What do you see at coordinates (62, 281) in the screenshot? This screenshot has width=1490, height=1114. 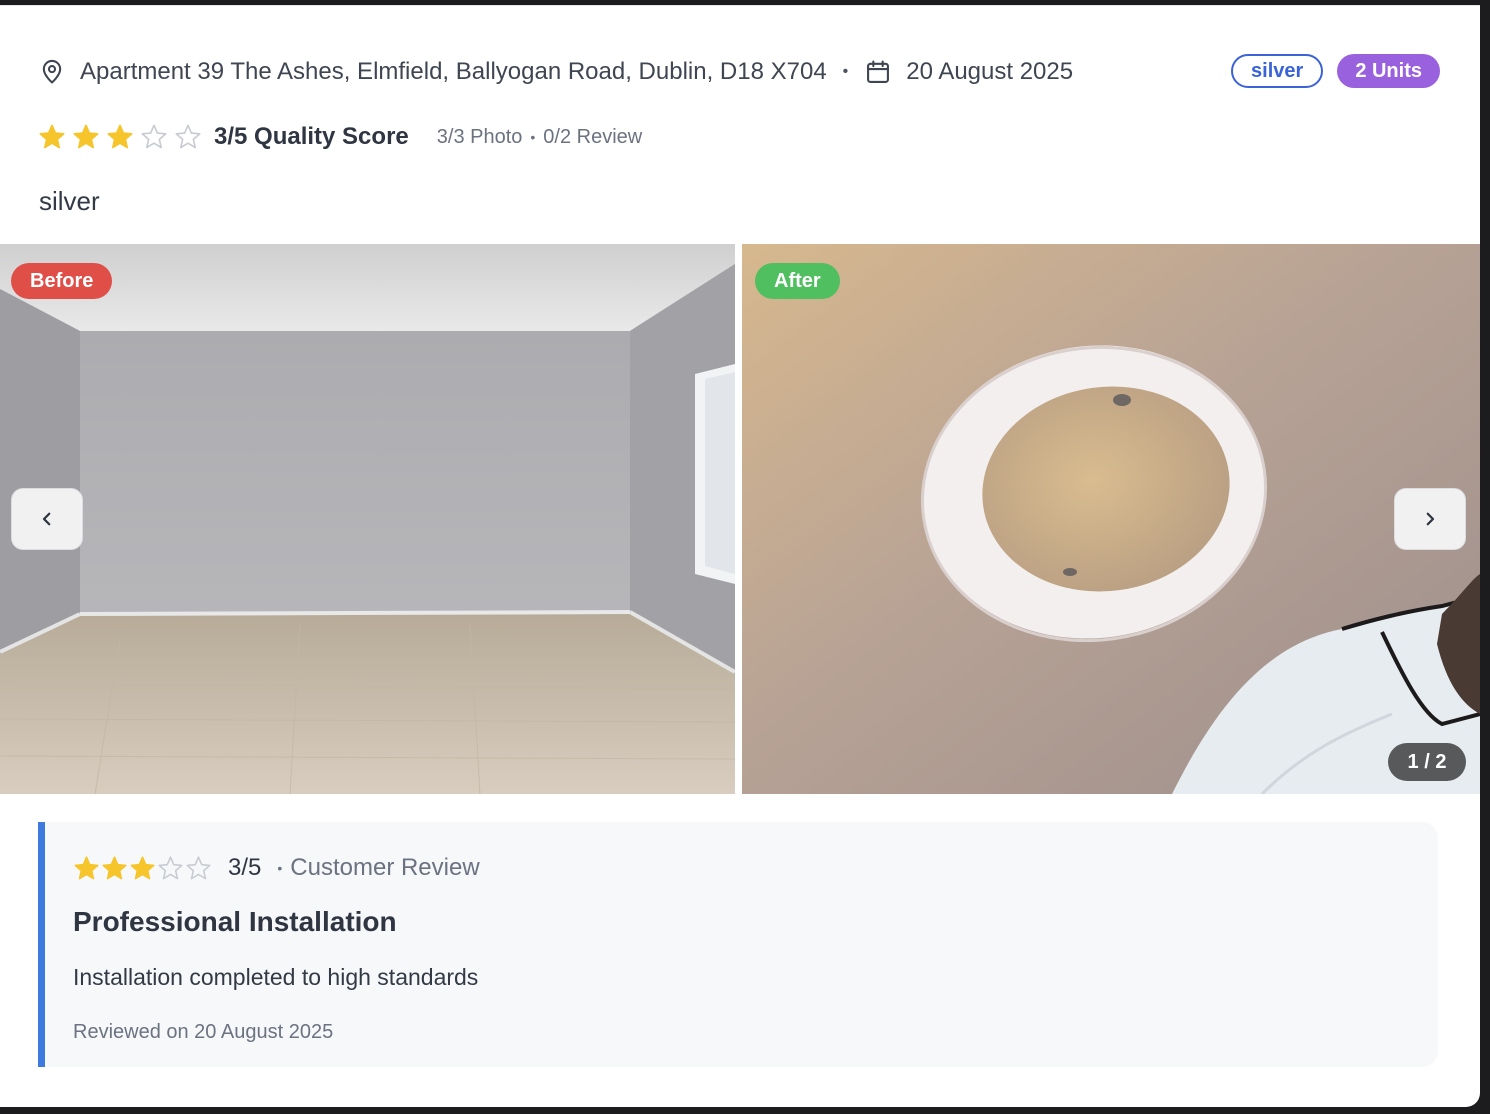 I see `before-label: Before` at bounding box center [62, 281].